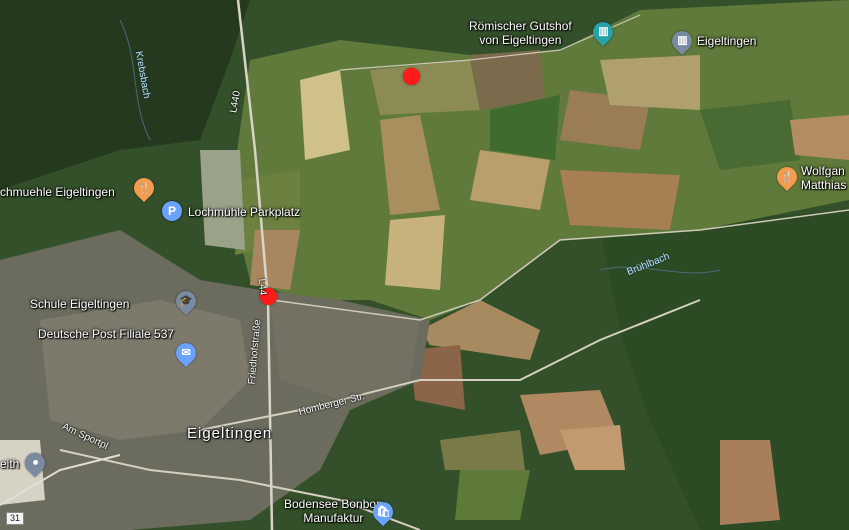  What do you see at coordinates (520, 33) in the screenshot?
I see `label-roemischer-gutshof: Römischer Gutshof von Eigeltingen` at bounding box center [520, 33].